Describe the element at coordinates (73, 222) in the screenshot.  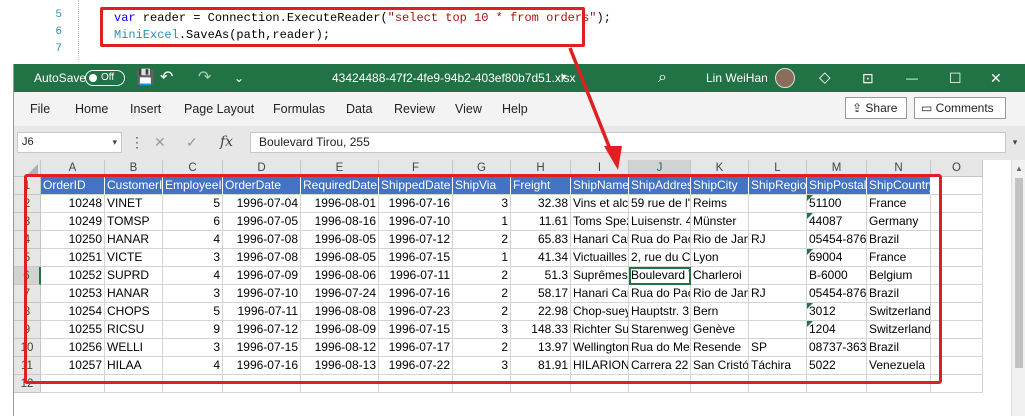
I see `table-cell: 10249` at that location.